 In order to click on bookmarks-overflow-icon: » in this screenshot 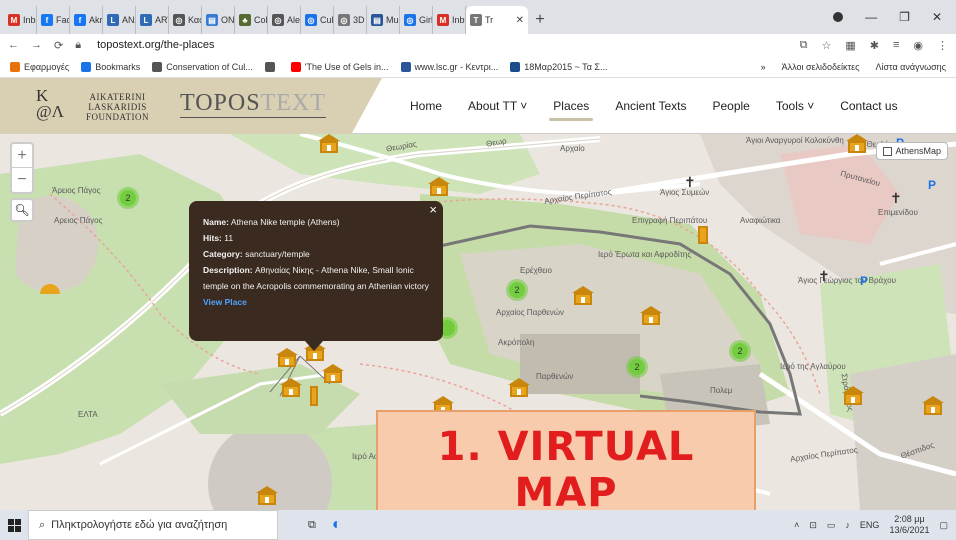, I will do `click(763, 67)`.